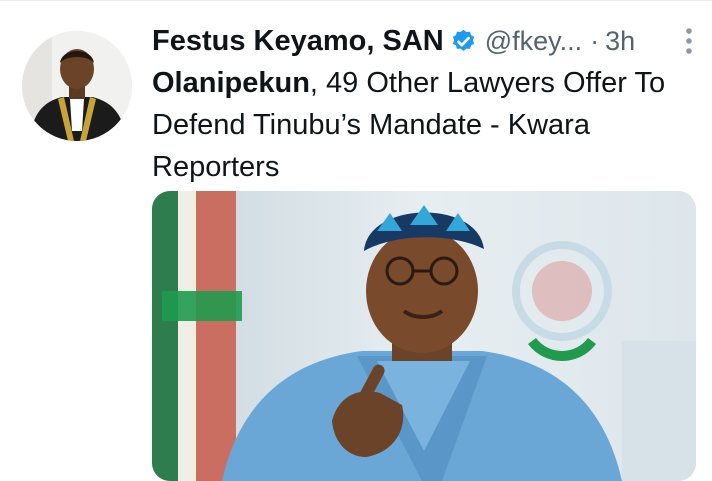  Describe the element at coordinates (356, 0) in the screenshot. I see `top-divider` at that location.